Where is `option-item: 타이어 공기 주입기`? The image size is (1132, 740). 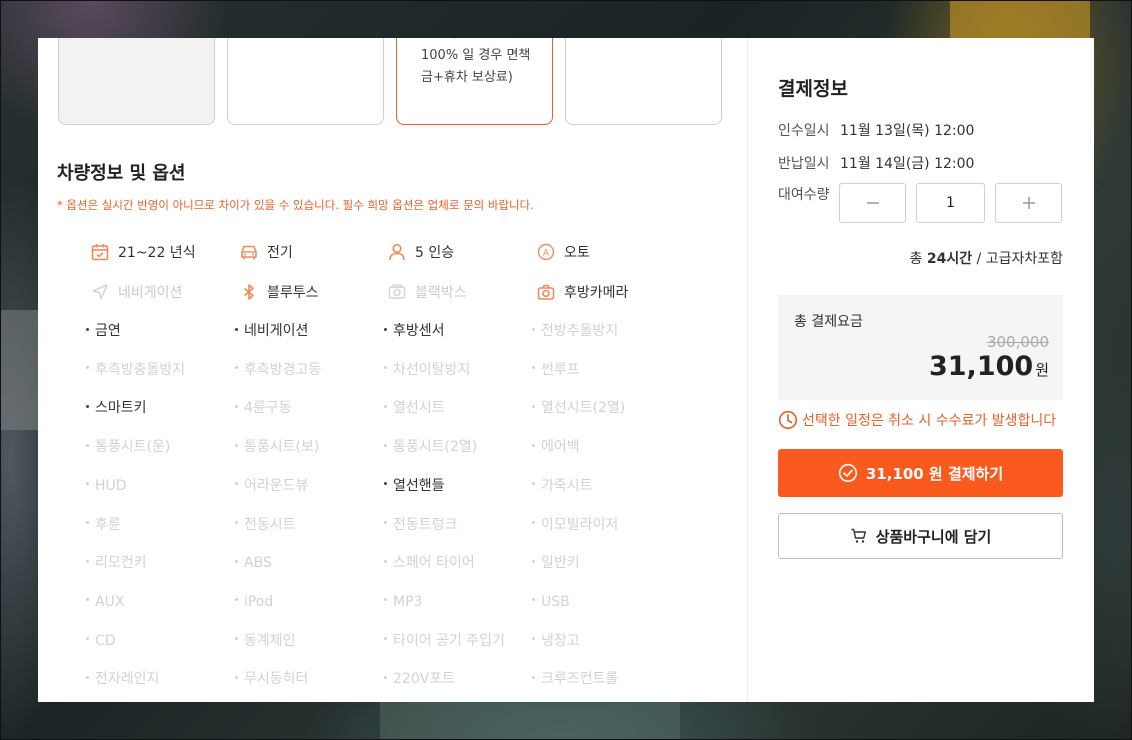
option-item: 타이어 공기 주입기 is located at coordinates (444, 641).